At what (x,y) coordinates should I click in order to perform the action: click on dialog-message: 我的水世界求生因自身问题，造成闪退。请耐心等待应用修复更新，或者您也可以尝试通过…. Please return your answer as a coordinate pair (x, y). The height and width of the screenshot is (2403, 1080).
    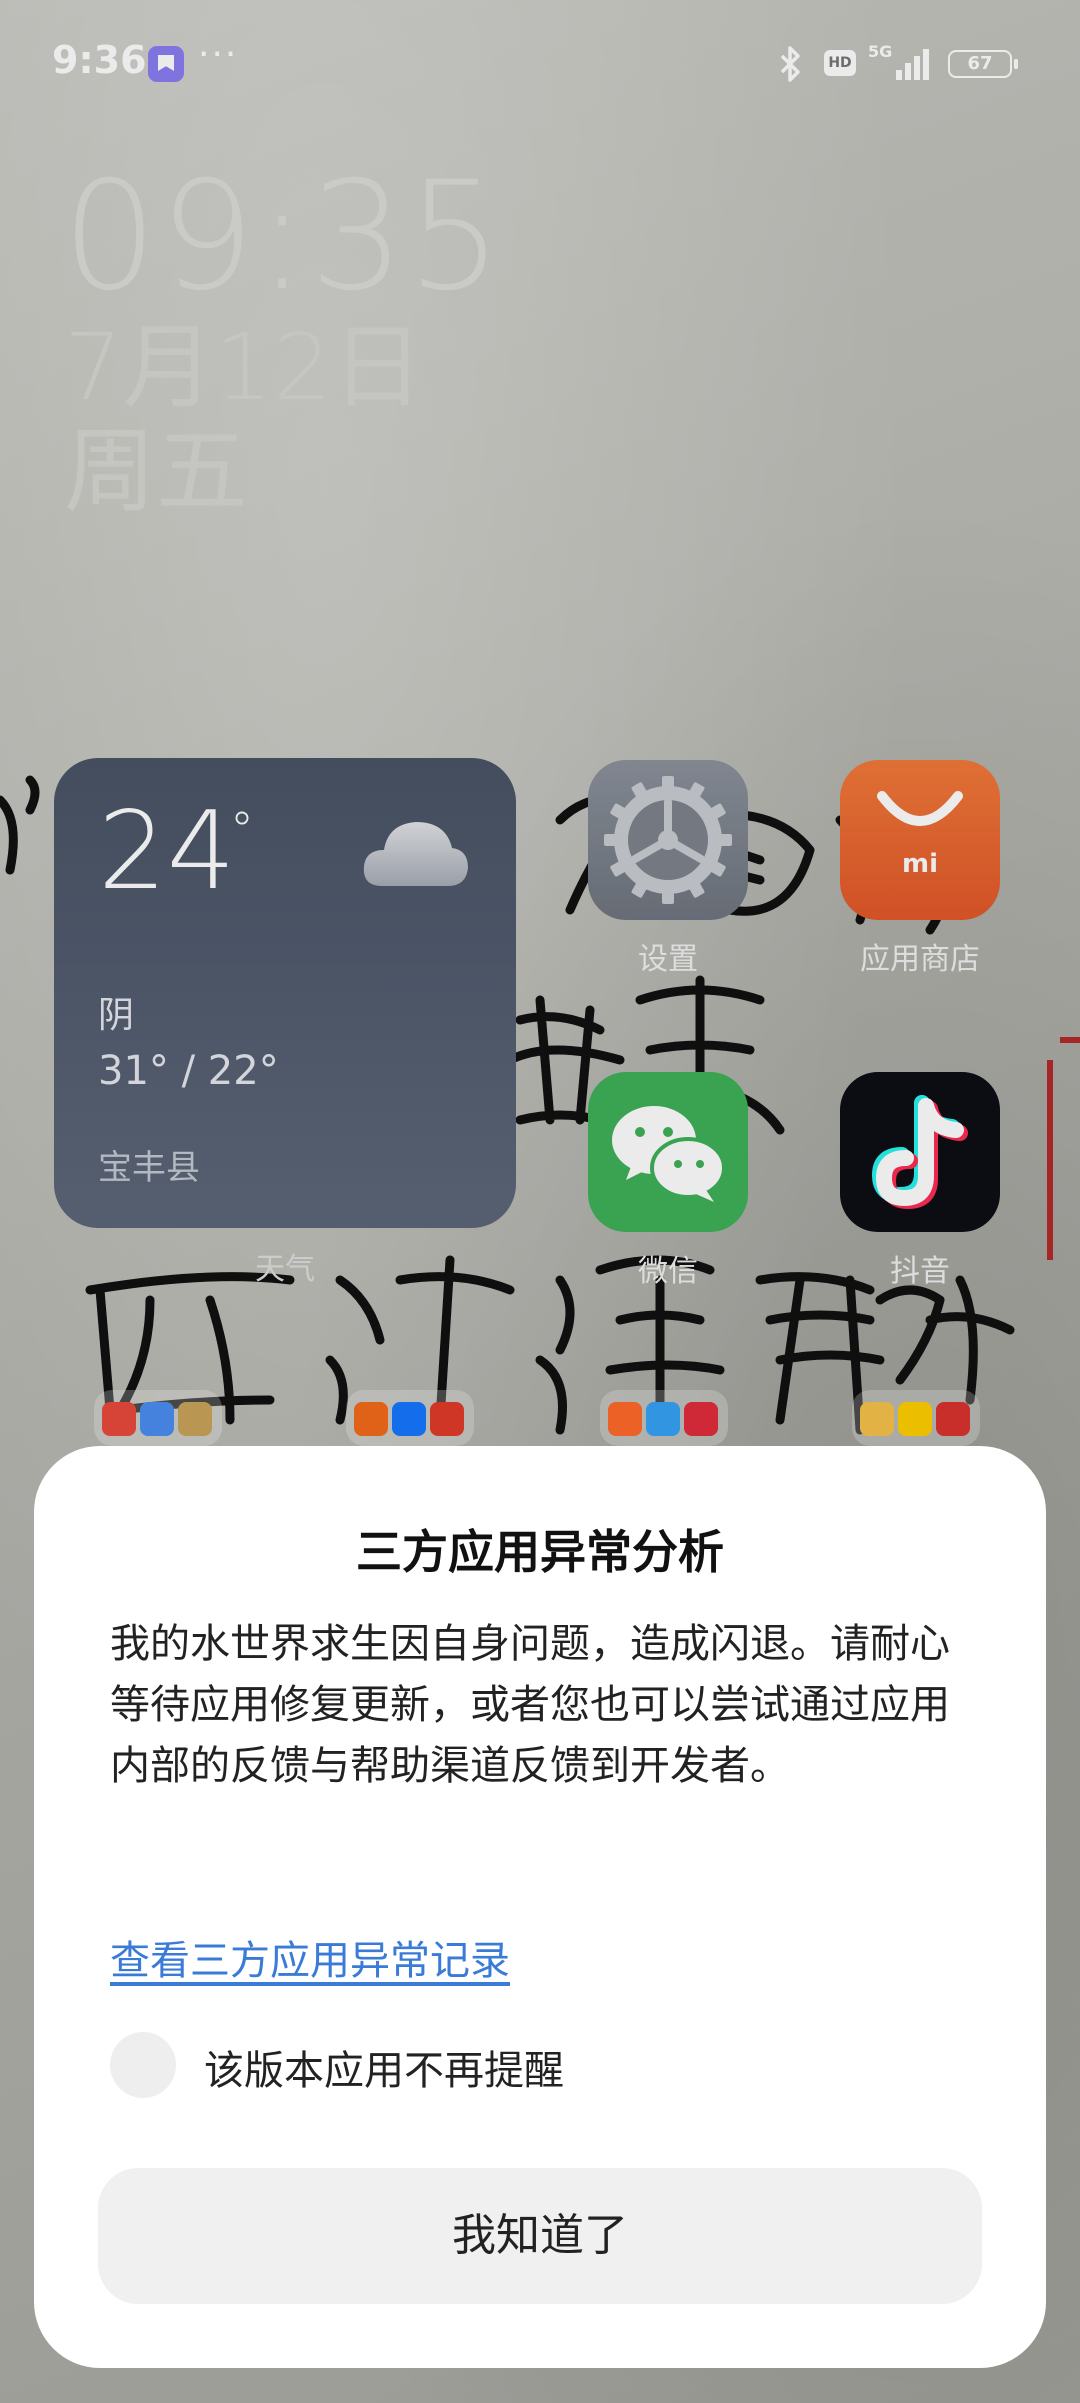
    Looking at the image, I should click on (530, 1705).